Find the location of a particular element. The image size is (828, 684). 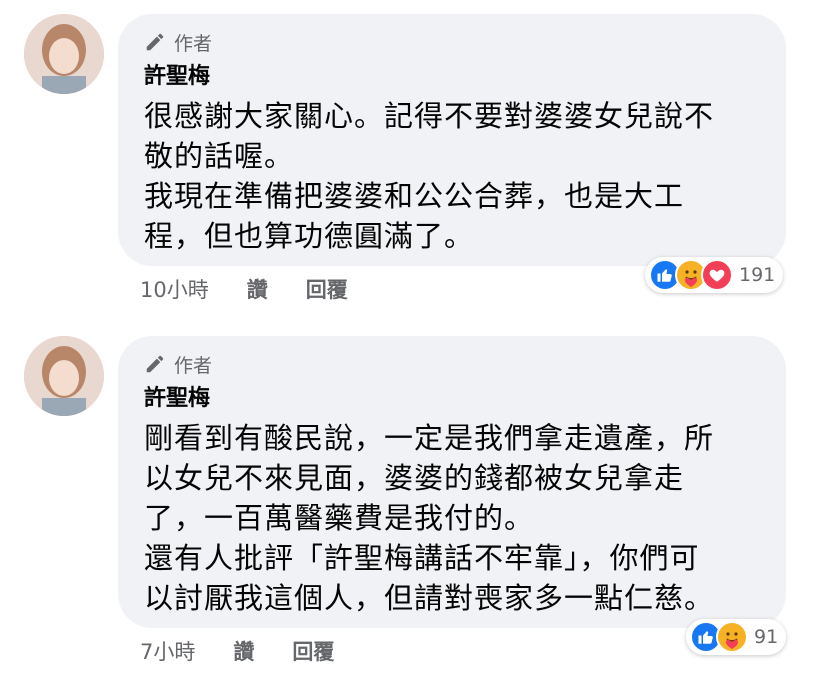

comment-line: 了，一百萬醫藥費是我付的。 is located at coordinates (339, 518).